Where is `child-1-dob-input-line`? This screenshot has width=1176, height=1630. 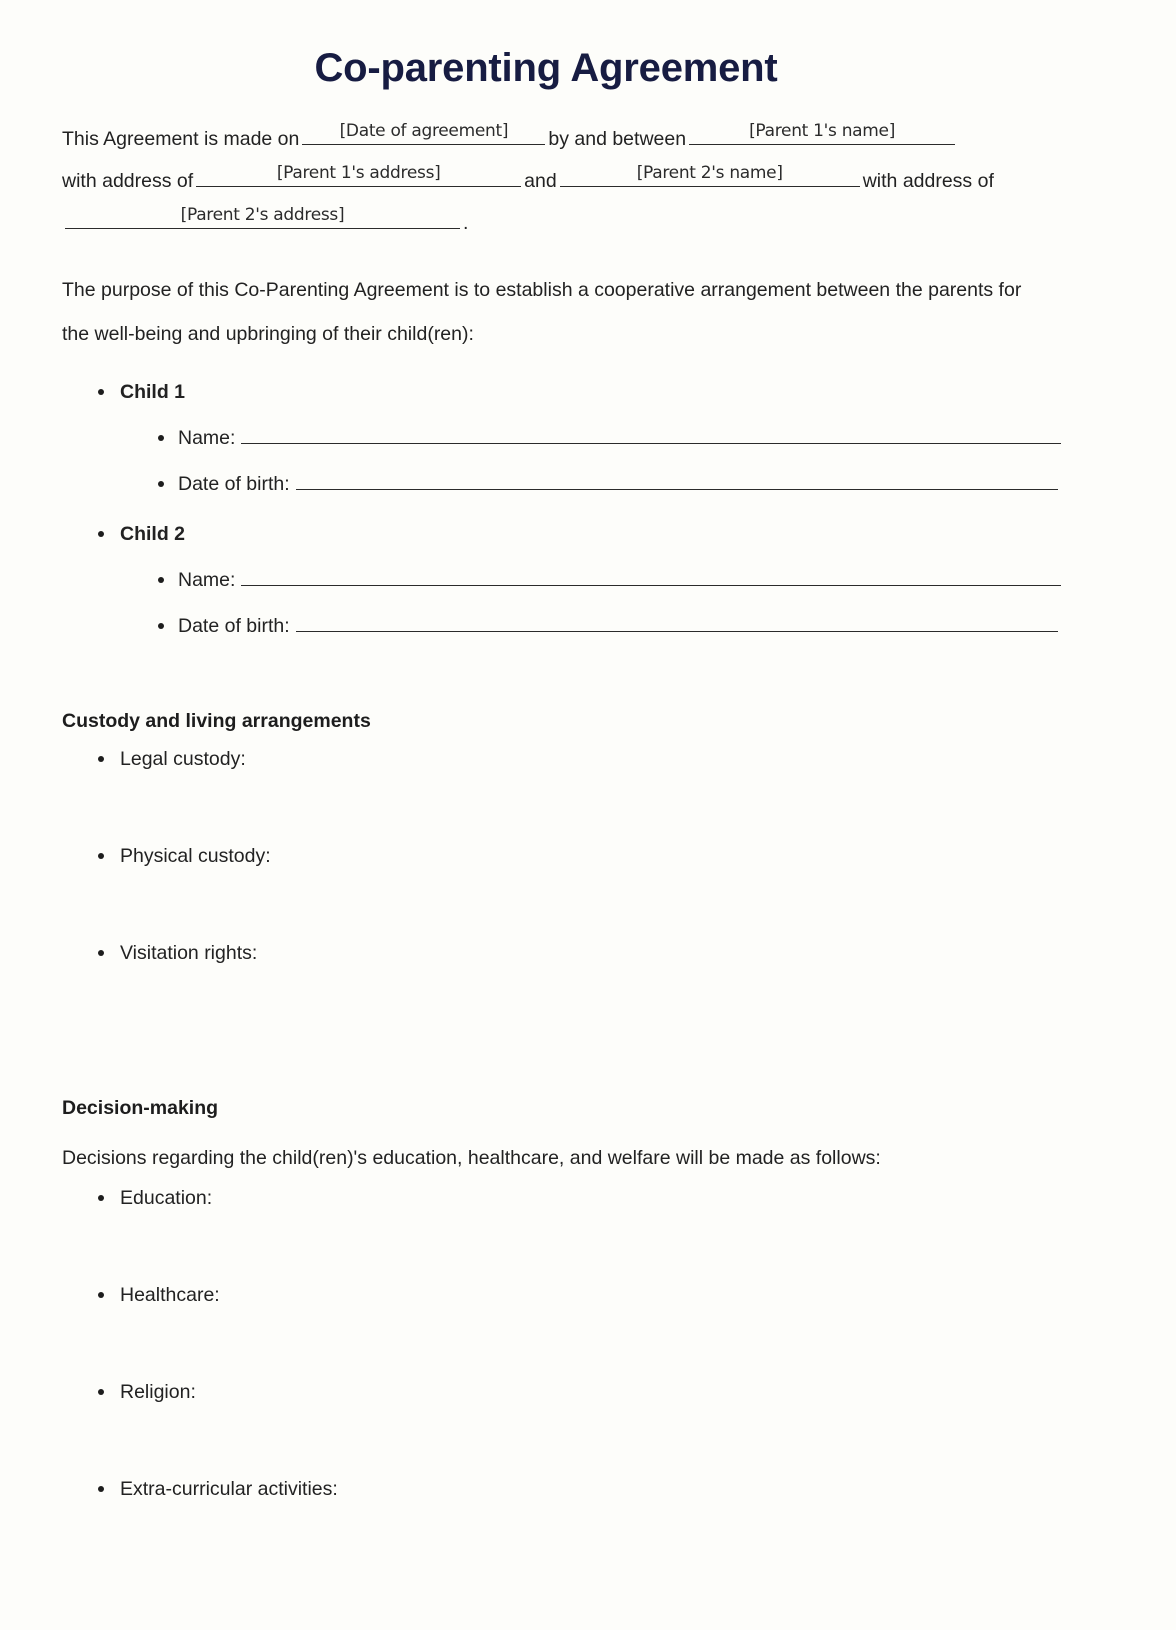 child-1-dob-input-line is located at coordinates (676, 479).